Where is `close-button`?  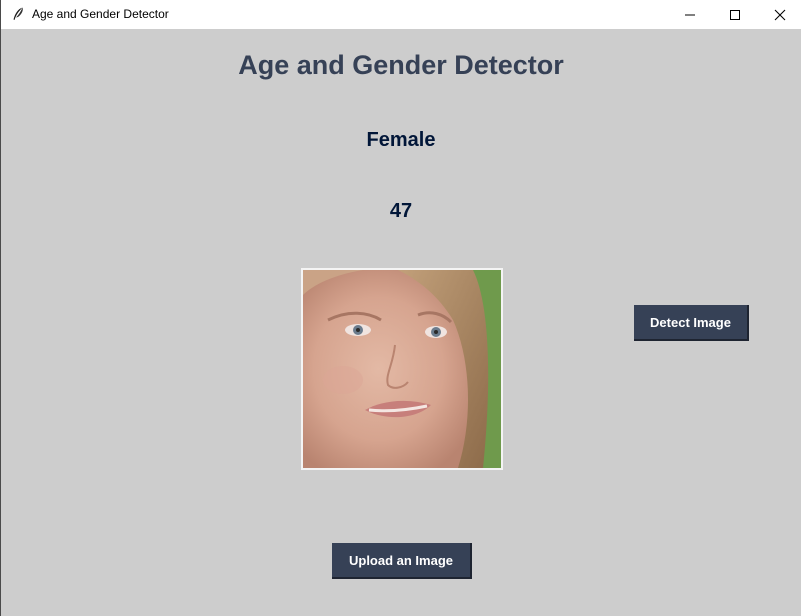
close-button is located at coordinates (779, 14).